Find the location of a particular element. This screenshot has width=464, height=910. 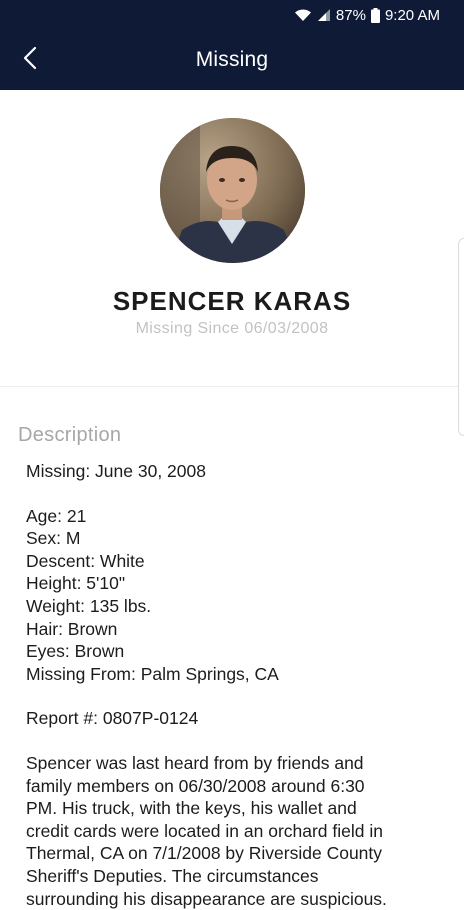

detail-descent: Descent: White is located at coordinates (236, 561).